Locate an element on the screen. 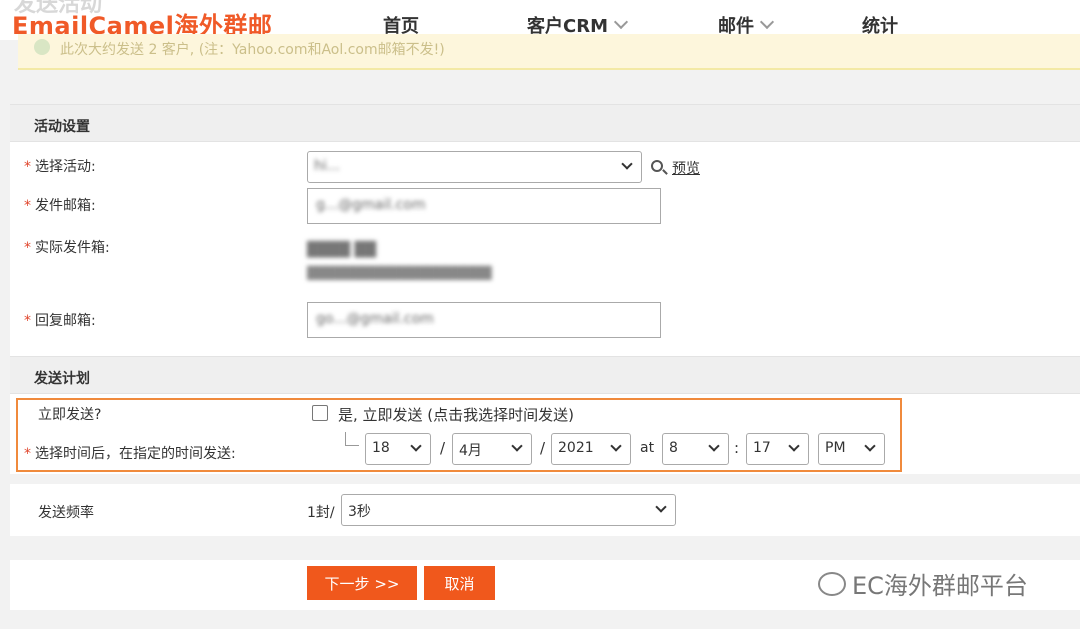 Image resolution: width=1080 pixels, height=629 pixels. preview-link: 预览 is located at coordinates (686, 168).